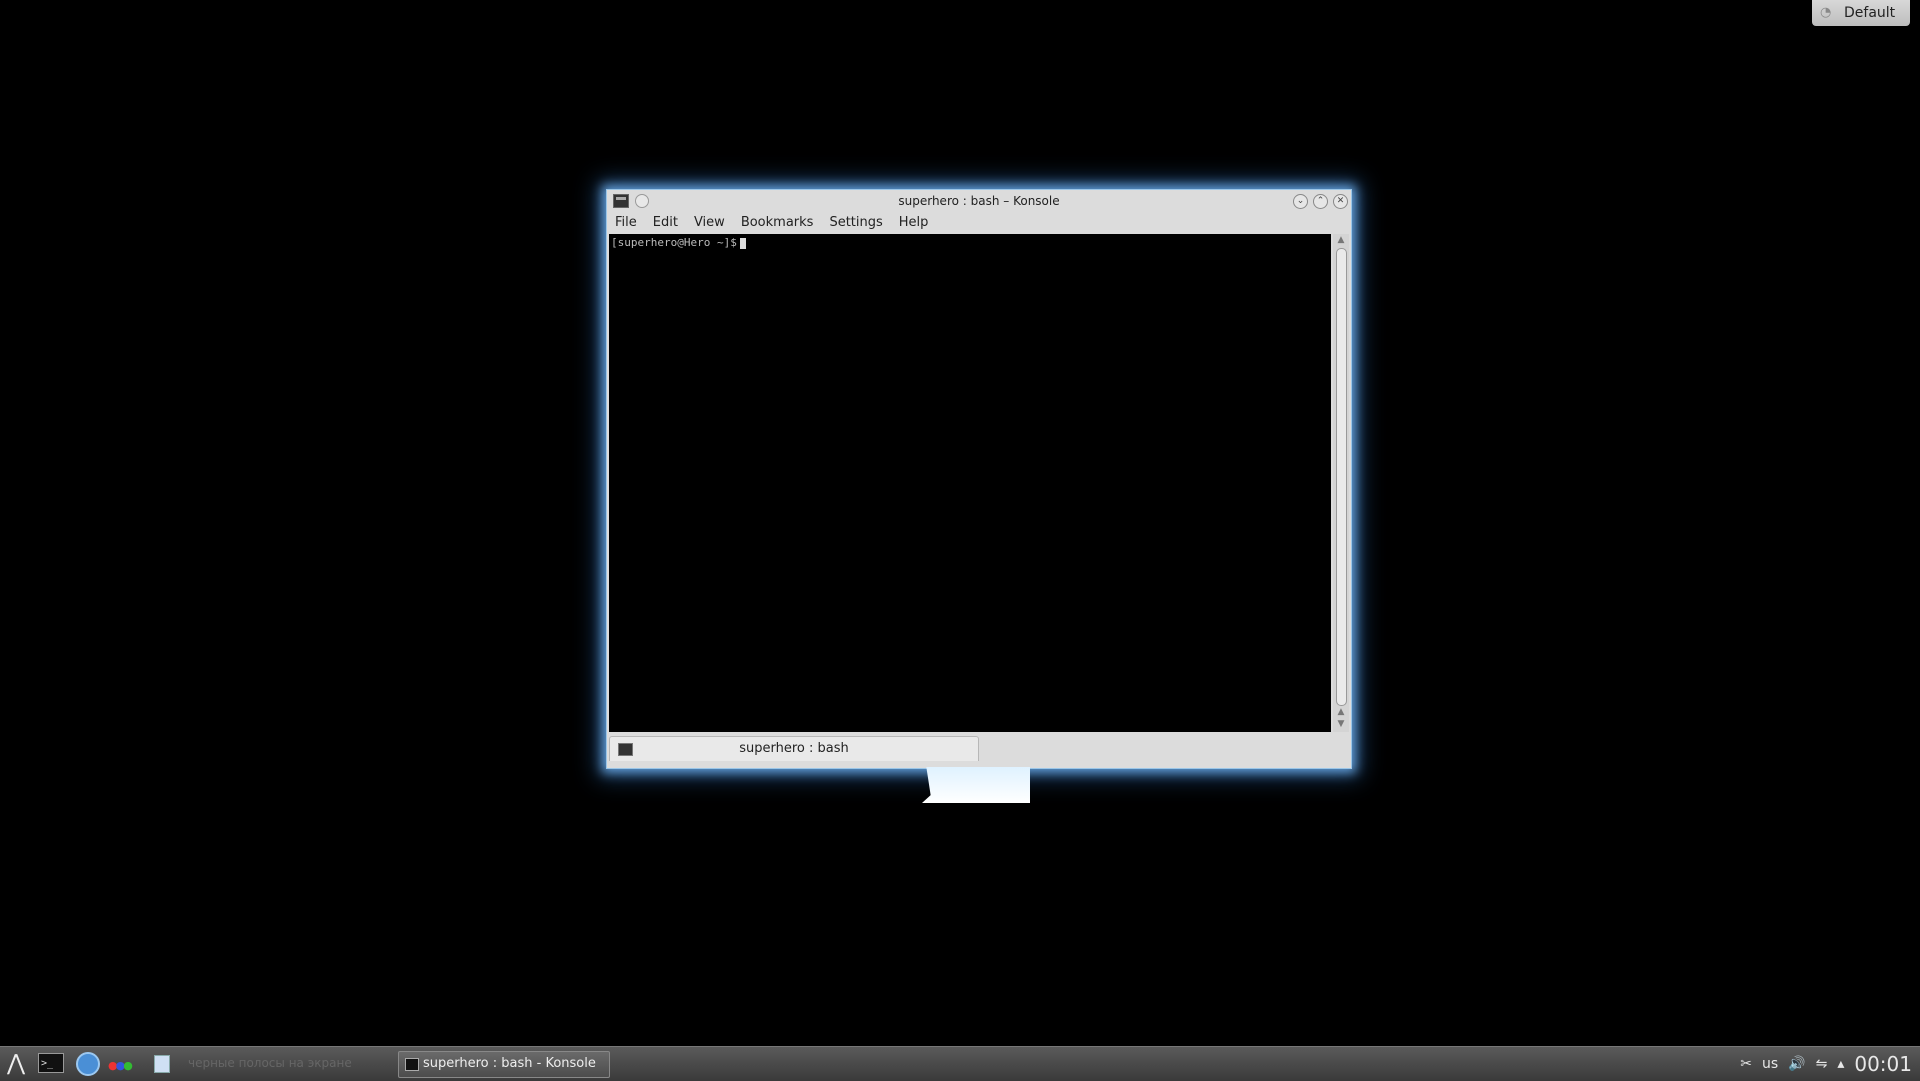 The width and height of the screenshot is (1920, 1081). I want to click on title-bar: superhero : bash – Konsole ⌄ ⌃ ✕, so click(979, 201).